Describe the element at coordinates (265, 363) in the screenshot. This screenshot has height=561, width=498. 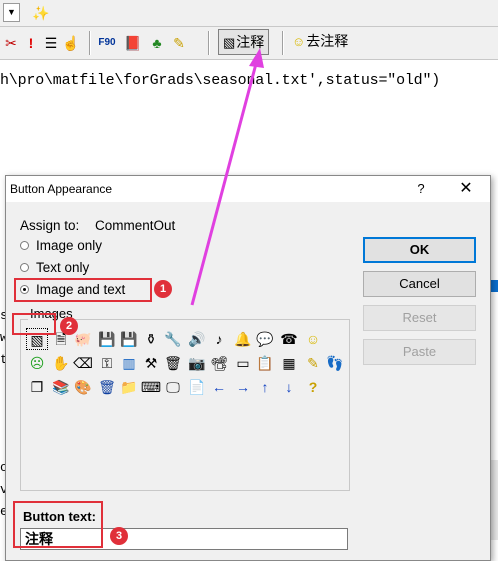
I see `clipboard-icon: 📋` at that location.